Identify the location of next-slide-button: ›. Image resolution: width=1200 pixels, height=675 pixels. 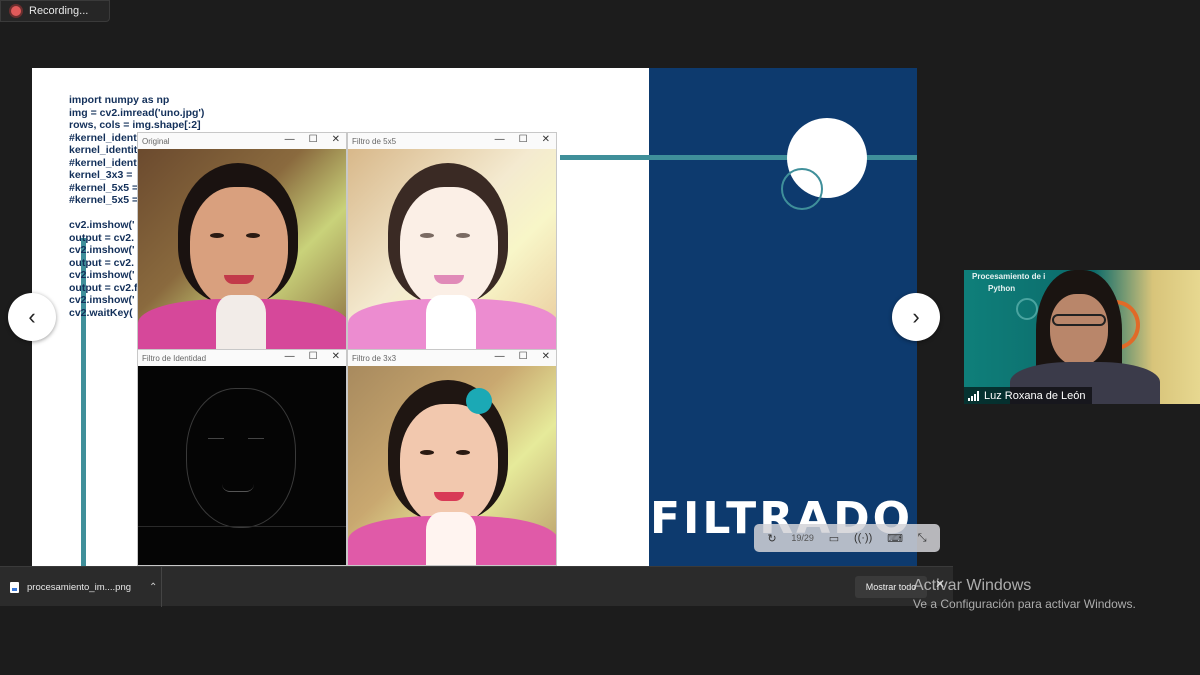
(916, 317).